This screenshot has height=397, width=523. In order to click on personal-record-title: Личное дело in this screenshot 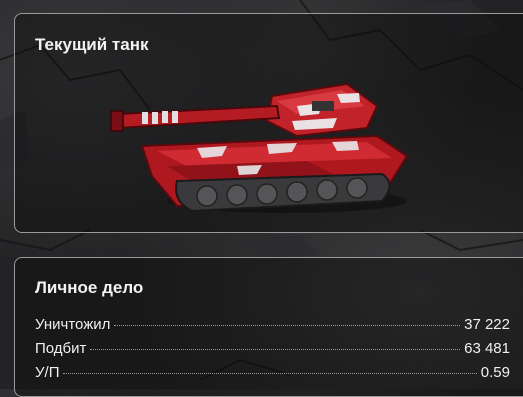, I will do `click(89, 287)`.